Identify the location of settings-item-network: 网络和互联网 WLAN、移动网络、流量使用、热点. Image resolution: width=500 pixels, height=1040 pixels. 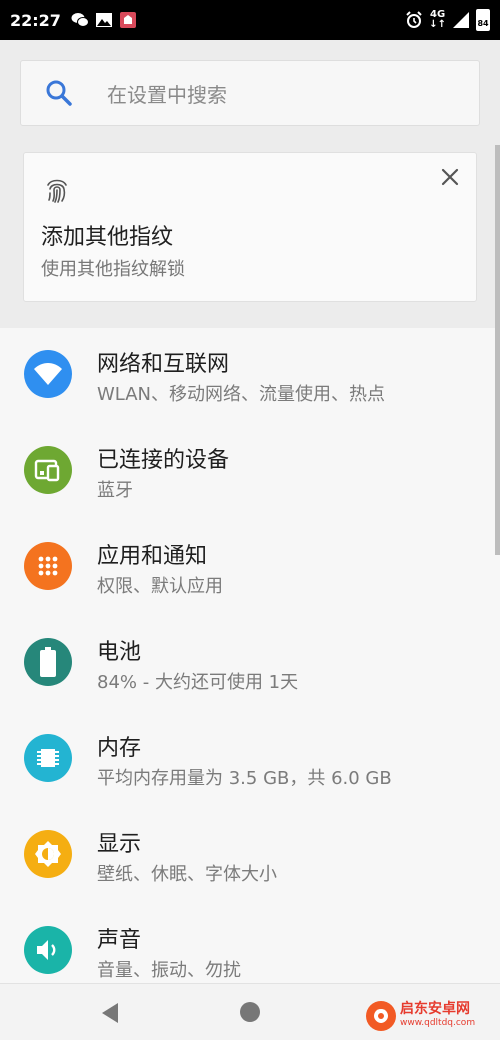
(250, 376).